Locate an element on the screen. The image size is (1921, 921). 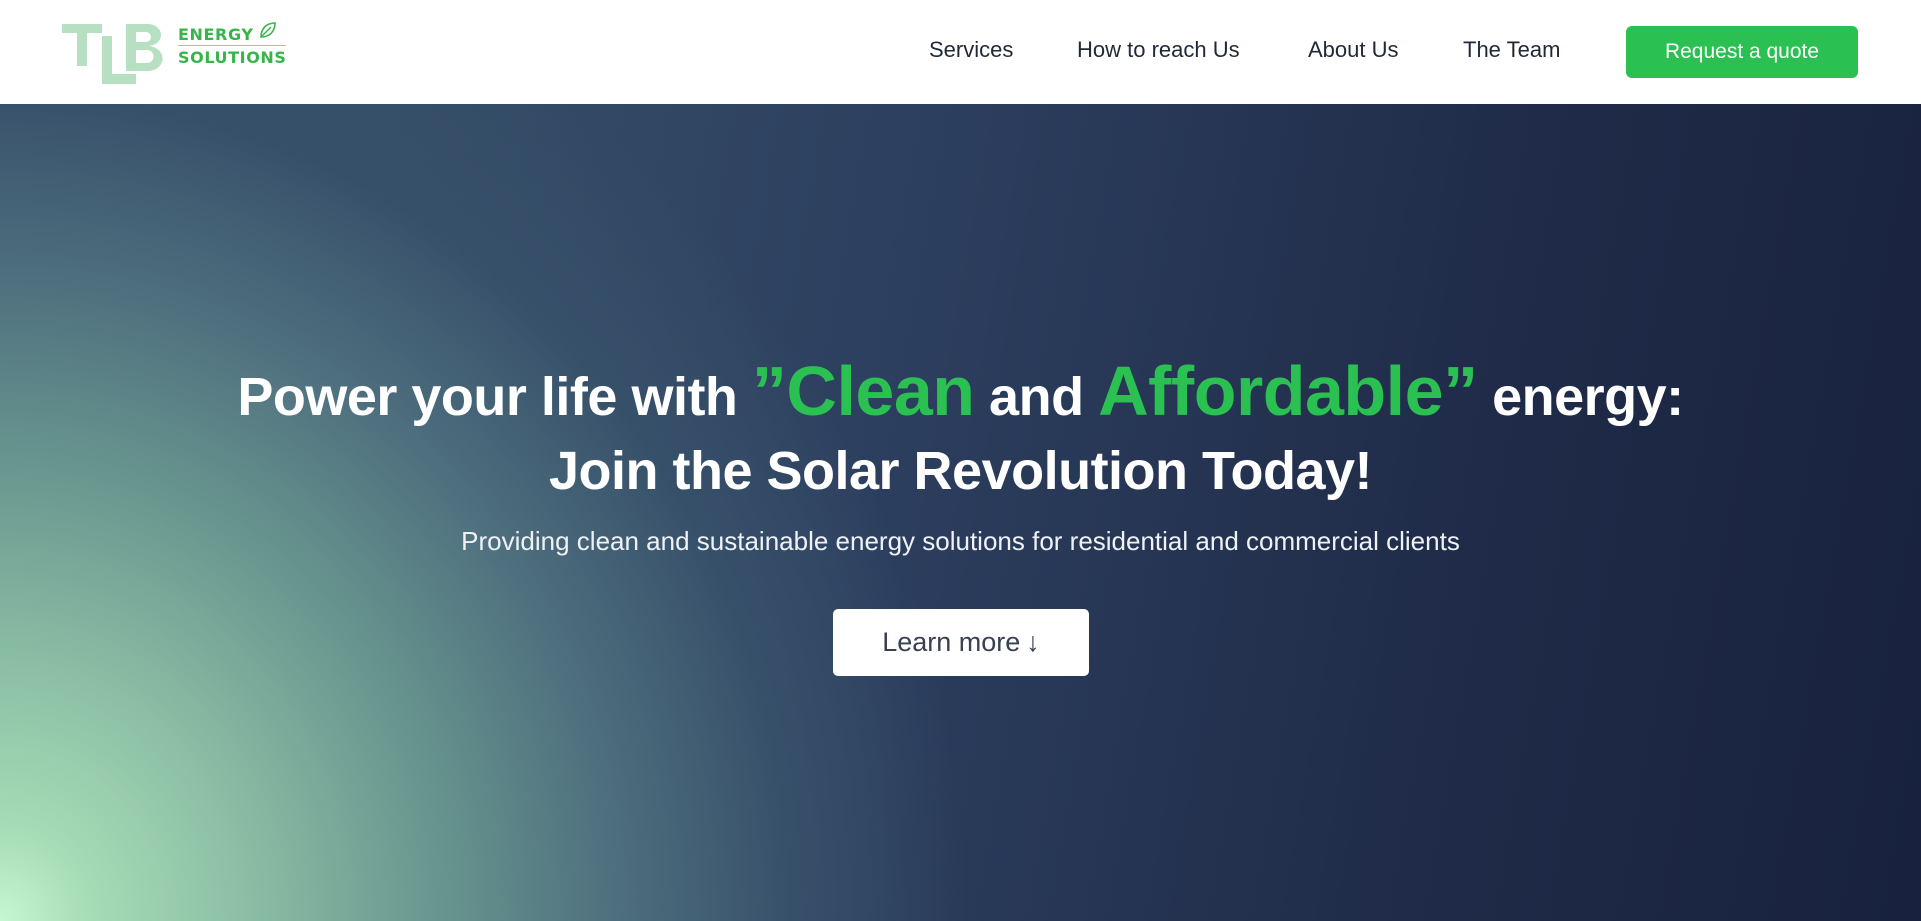
headline-text-1: Power your life with is located at coordinates (494, 397).